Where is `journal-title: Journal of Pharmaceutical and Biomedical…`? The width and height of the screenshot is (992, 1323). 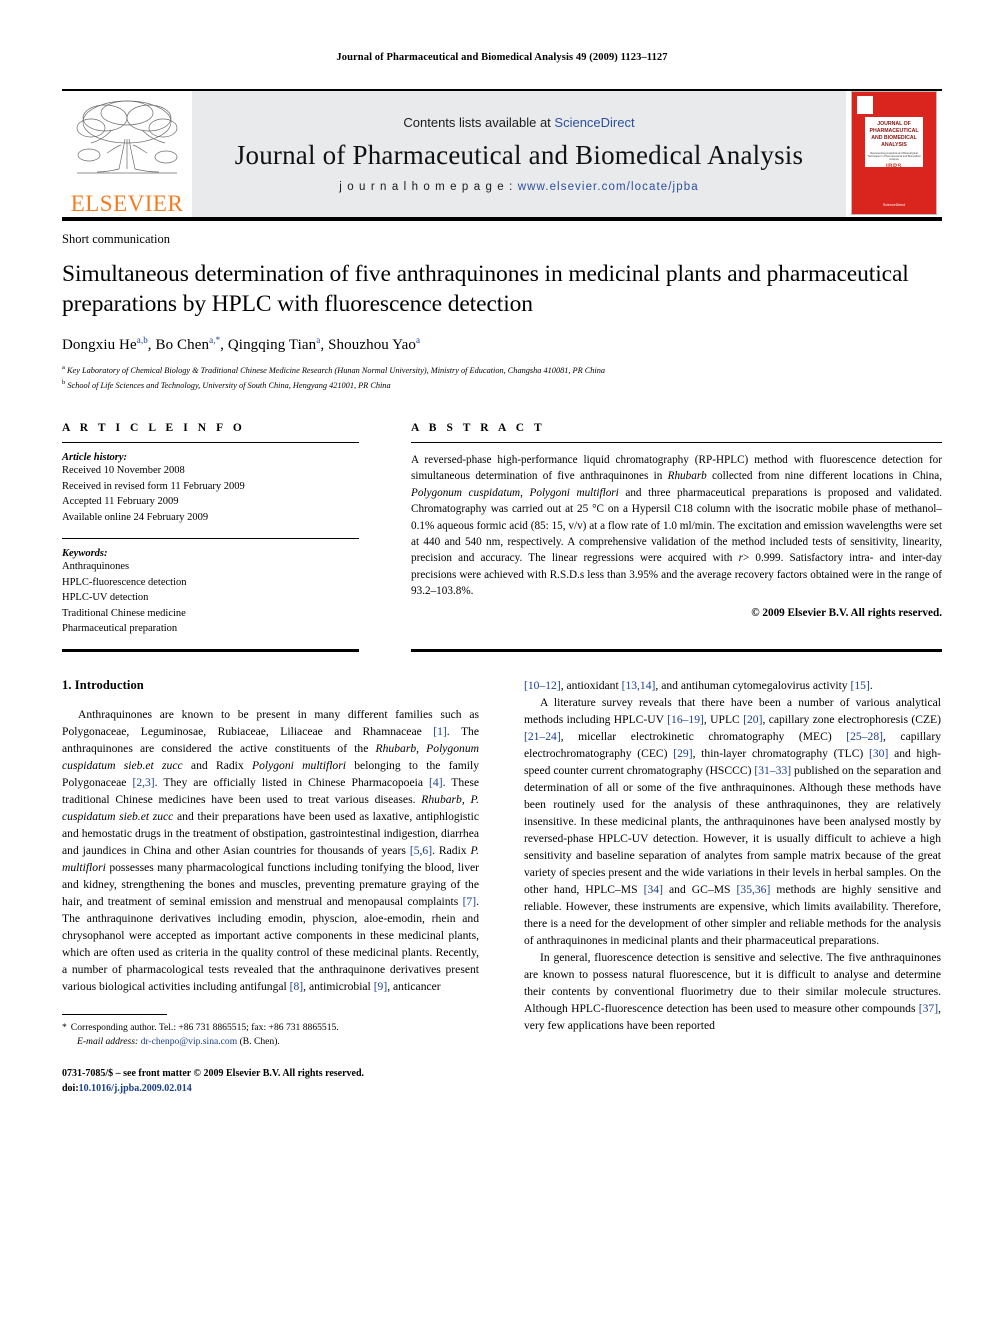 journal-title: Journal of Pharmaceutical and Biomedical… is located at coordinates (519, 155).